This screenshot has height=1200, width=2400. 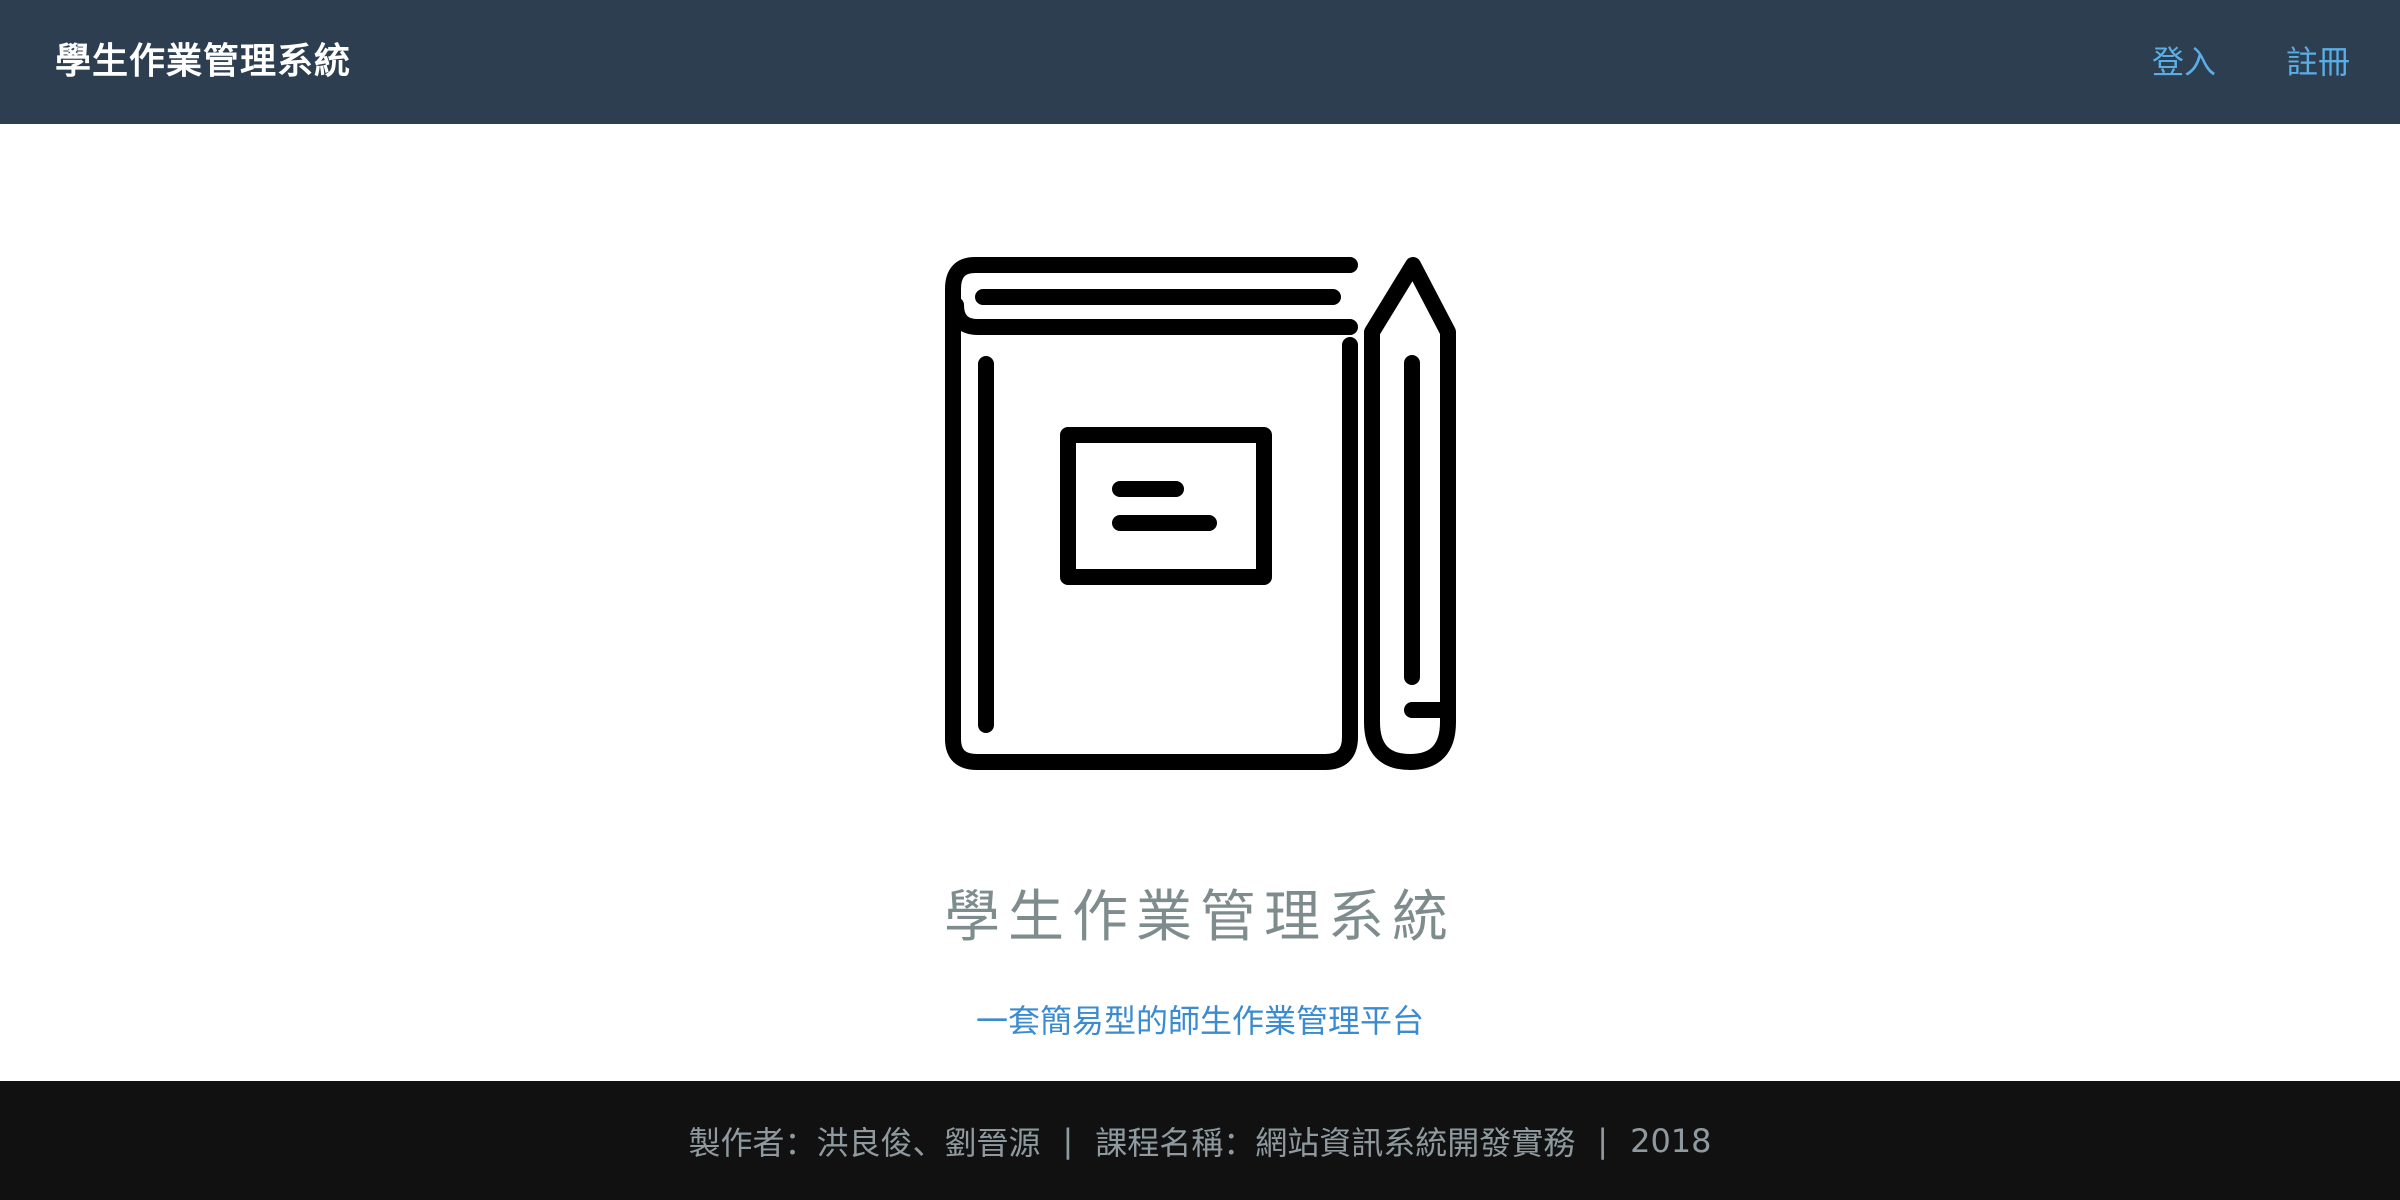 I want to click on footer-course: 課程名稱：網站資訊系統開發實務, so click(x=1335, y=1142).